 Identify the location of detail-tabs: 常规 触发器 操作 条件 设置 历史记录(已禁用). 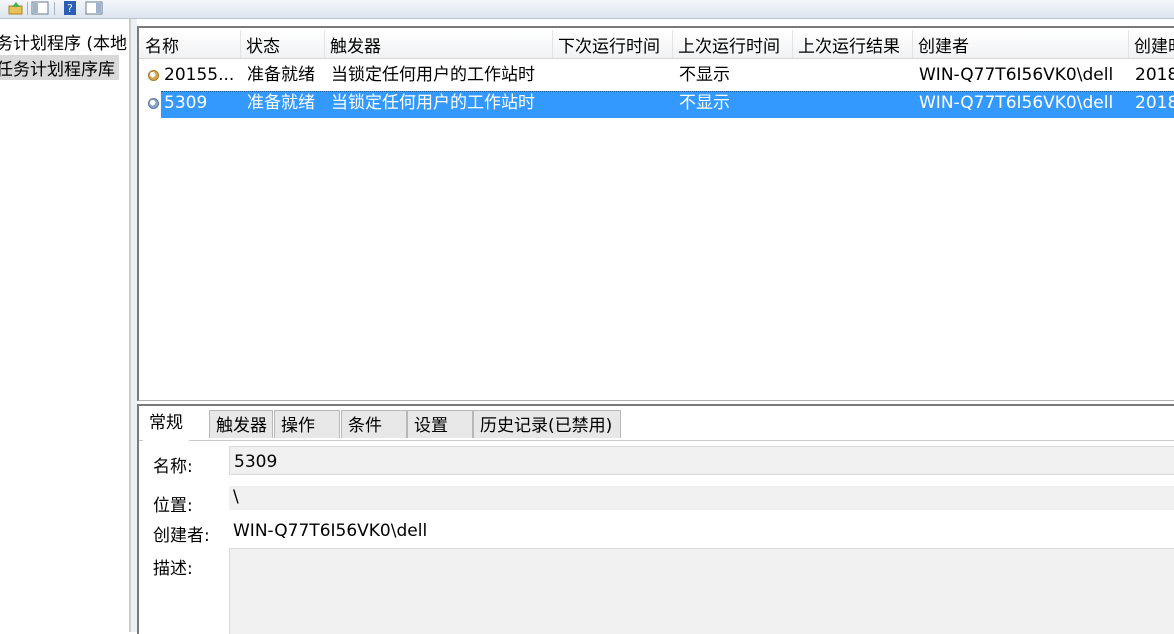
(656, 423).